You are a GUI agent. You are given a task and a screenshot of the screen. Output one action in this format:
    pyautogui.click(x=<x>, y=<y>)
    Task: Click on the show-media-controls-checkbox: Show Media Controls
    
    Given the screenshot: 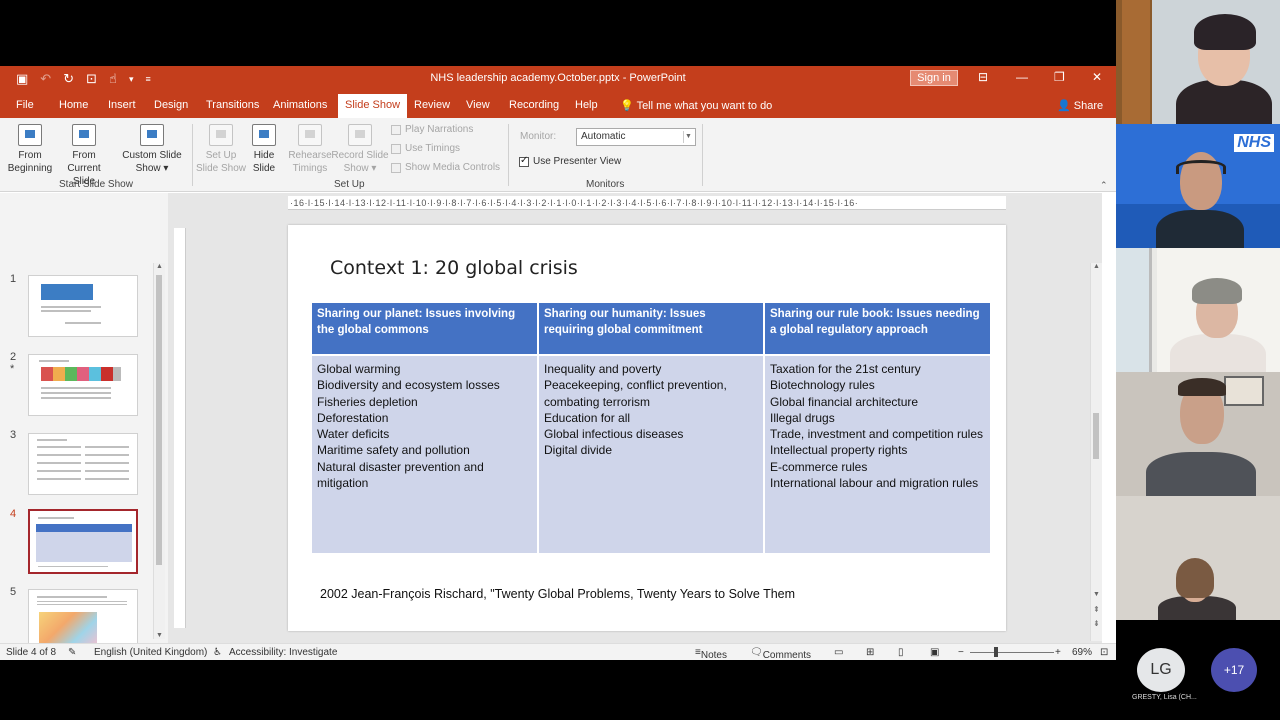 What is the action you would take?
    pyautogui.click(x=445, y=167)
    